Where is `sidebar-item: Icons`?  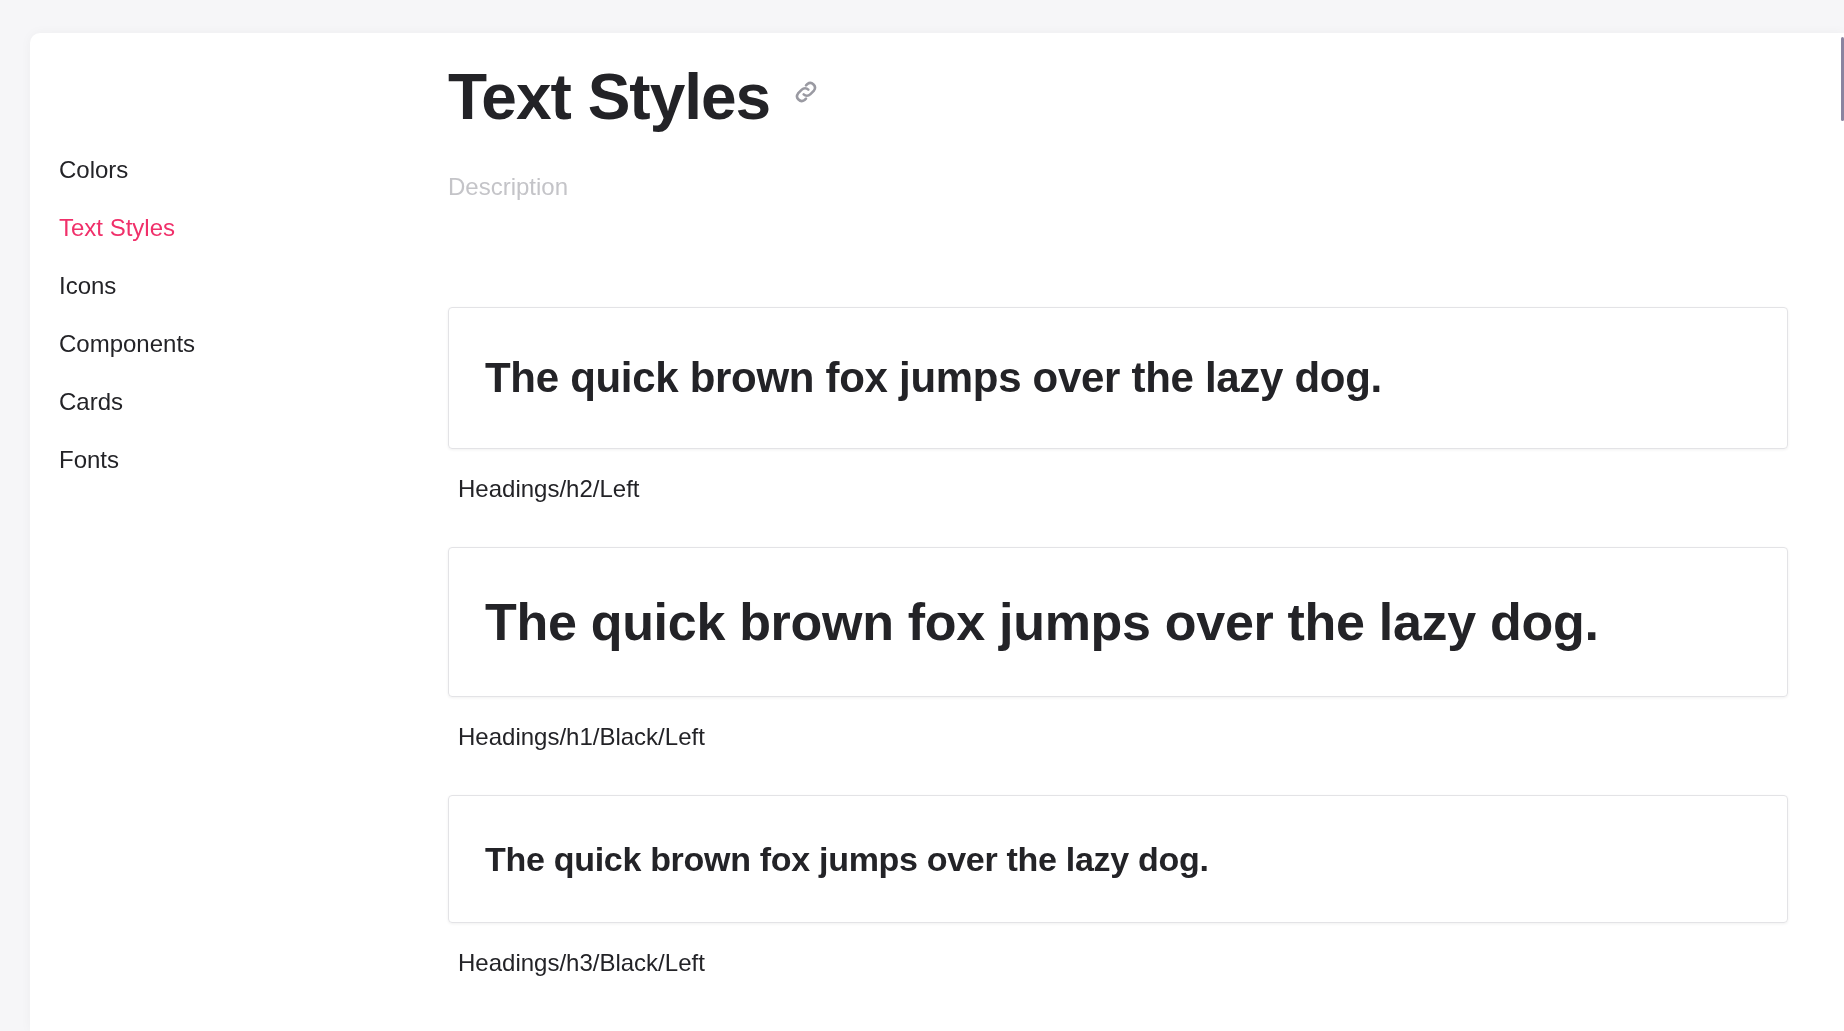
sidebar-item: Icons is located at coordinates (88, 286).